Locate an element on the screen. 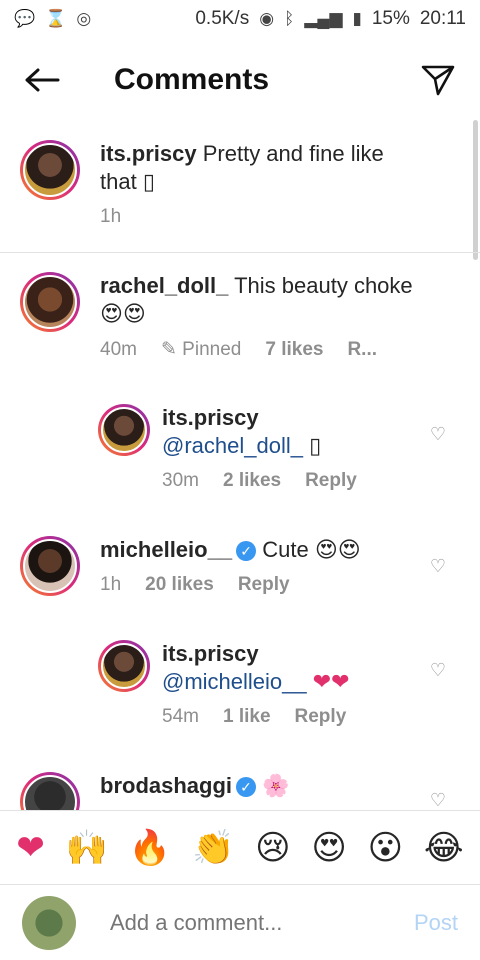 The width and height of the screenshot is (480, 960). comment-item-clipped: brodashaggi ✓ 🌸 ♡ is located at coordinates (240, 790).